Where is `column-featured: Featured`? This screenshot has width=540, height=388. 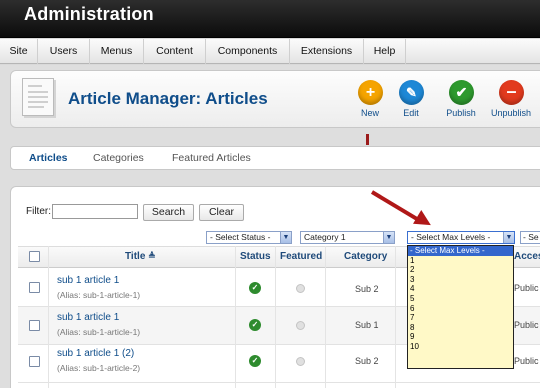
column-featured: Featured is located at coordinates (301, 256).